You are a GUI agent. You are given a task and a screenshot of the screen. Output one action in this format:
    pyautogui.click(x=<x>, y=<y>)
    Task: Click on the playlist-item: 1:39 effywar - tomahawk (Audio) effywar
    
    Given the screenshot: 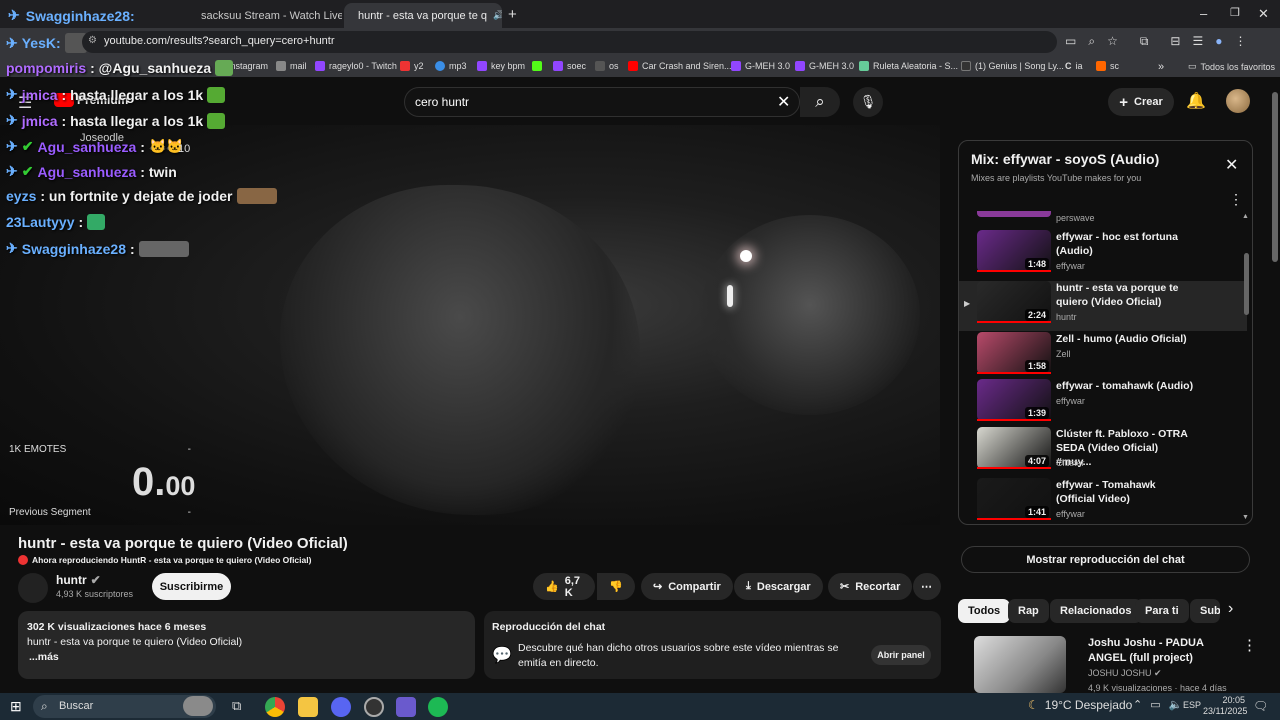 What is the action you would take?
    pyautogui.click(x=1112, y=402)
    